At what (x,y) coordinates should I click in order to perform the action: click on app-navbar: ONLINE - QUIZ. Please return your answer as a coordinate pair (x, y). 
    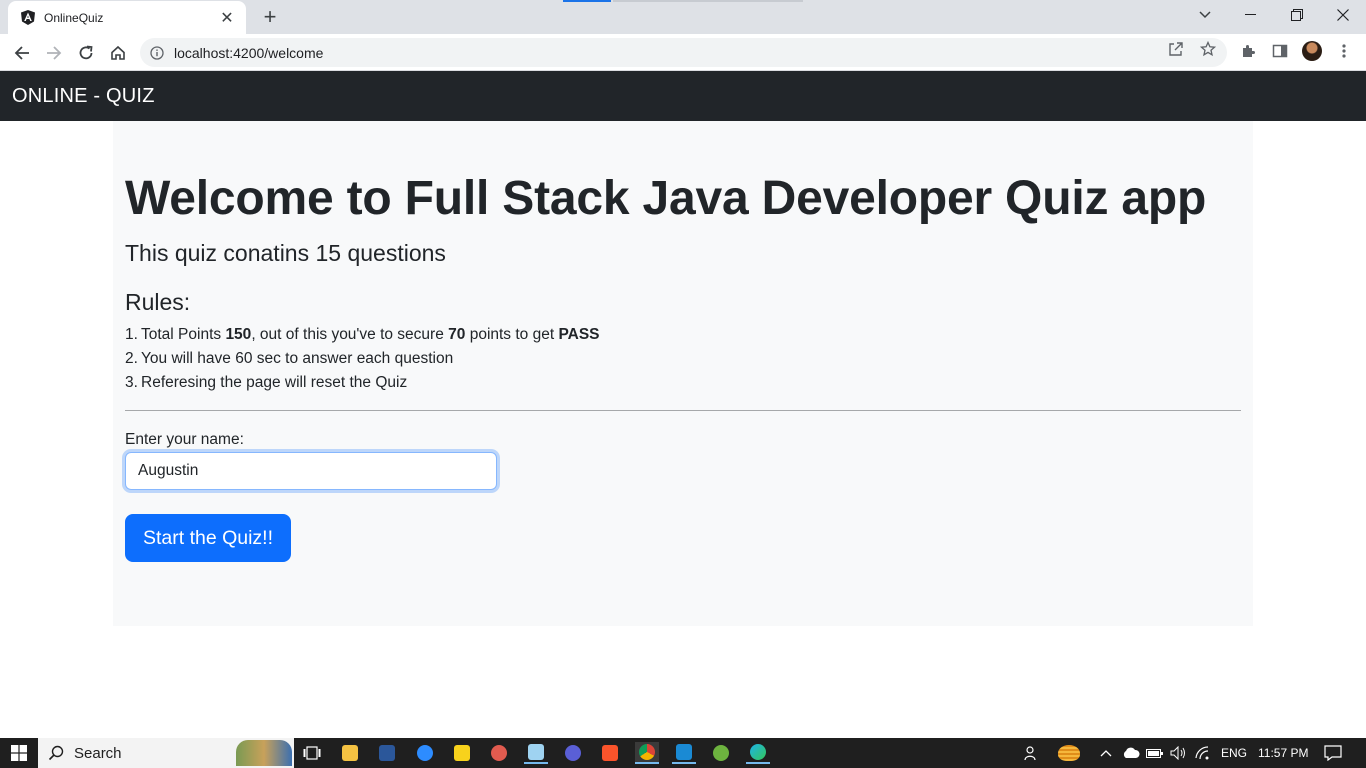
    Looking at the image, I should click on (683, 96).